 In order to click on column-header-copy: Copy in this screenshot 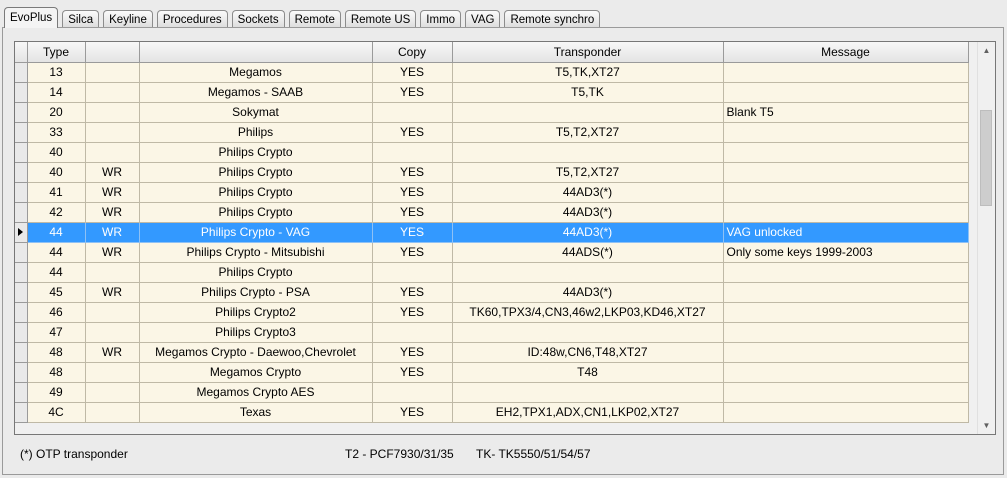, I will do `click(412, 52)`.